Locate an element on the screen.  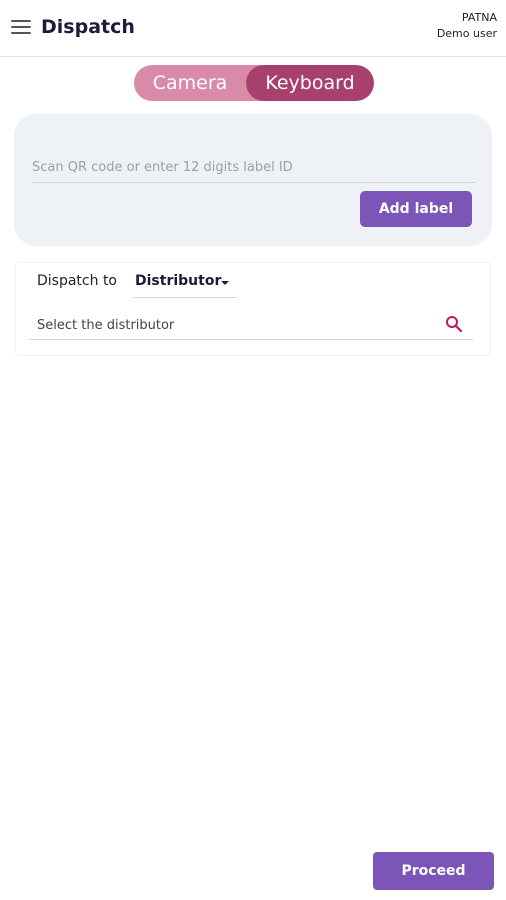
distributor-search-input is located at coordinates (237, 325).